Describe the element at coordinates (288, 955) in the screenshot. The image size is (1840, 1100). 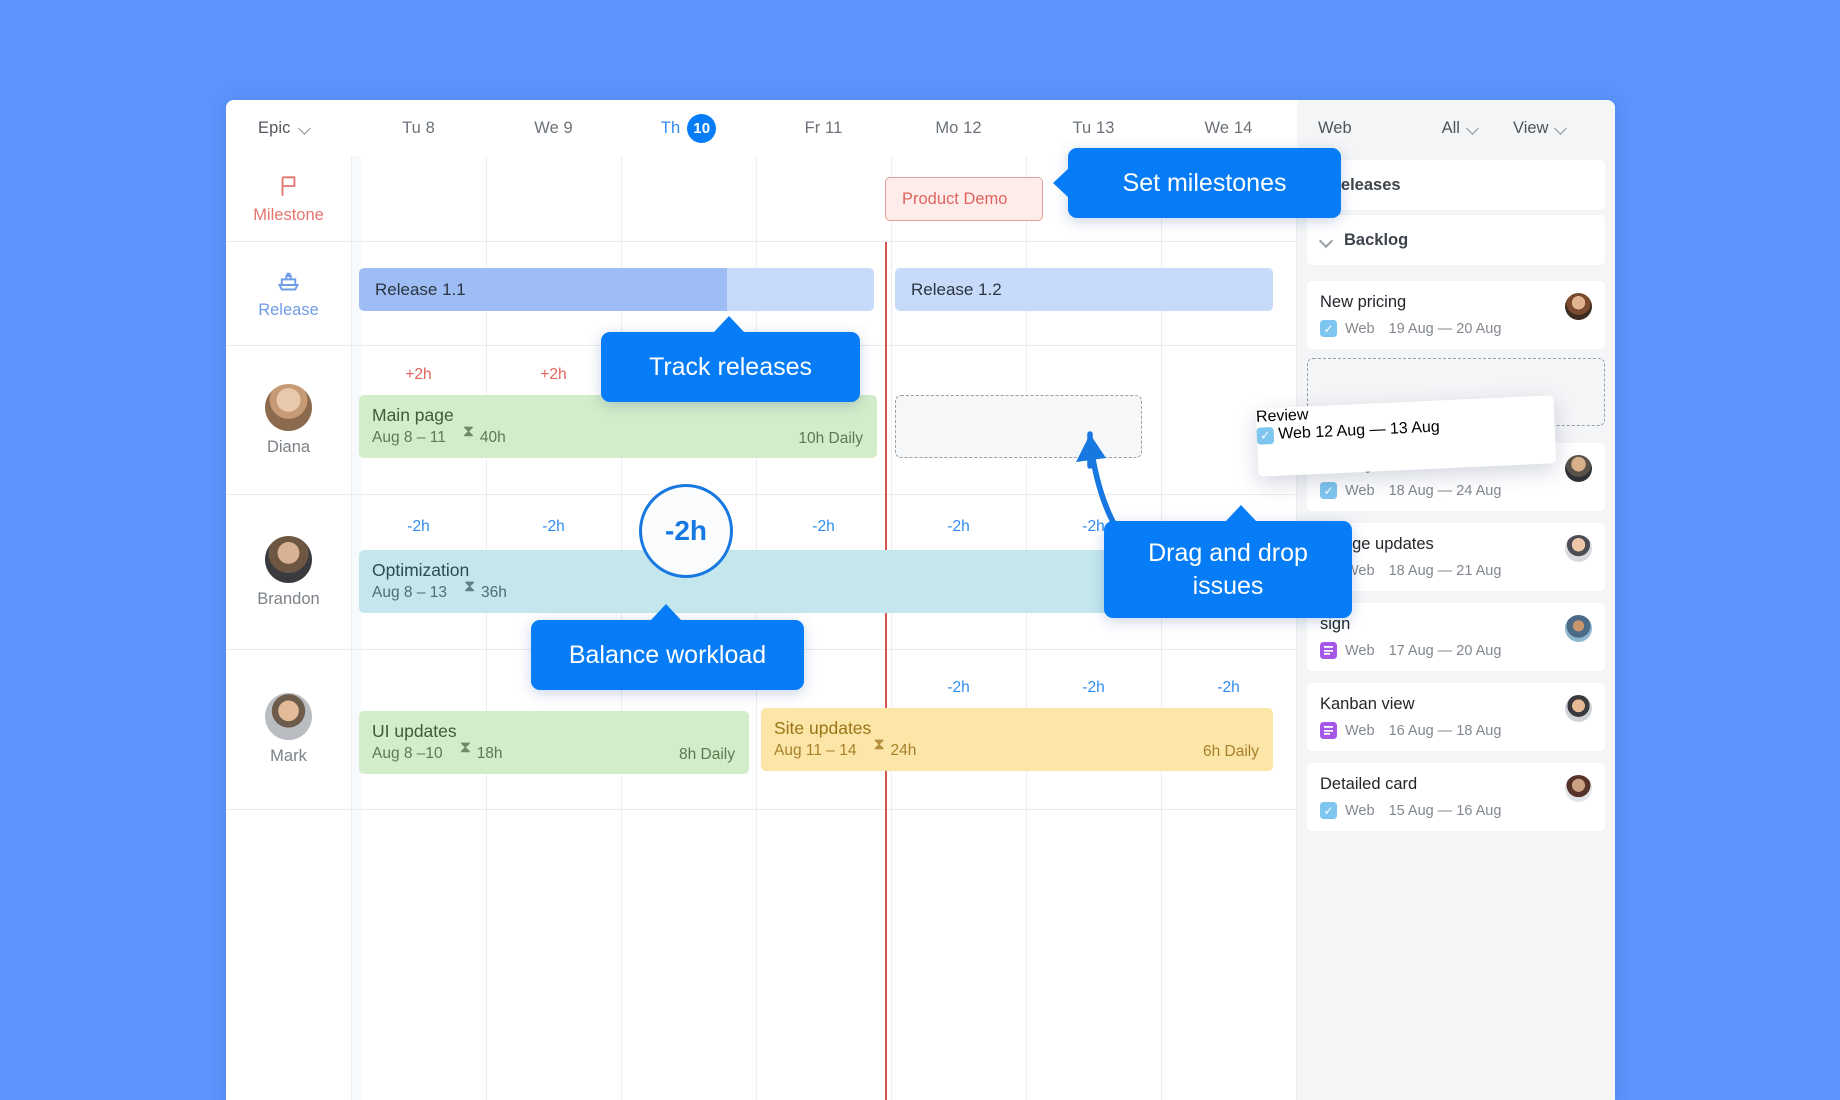
I see `empty-left-cell` at that location.